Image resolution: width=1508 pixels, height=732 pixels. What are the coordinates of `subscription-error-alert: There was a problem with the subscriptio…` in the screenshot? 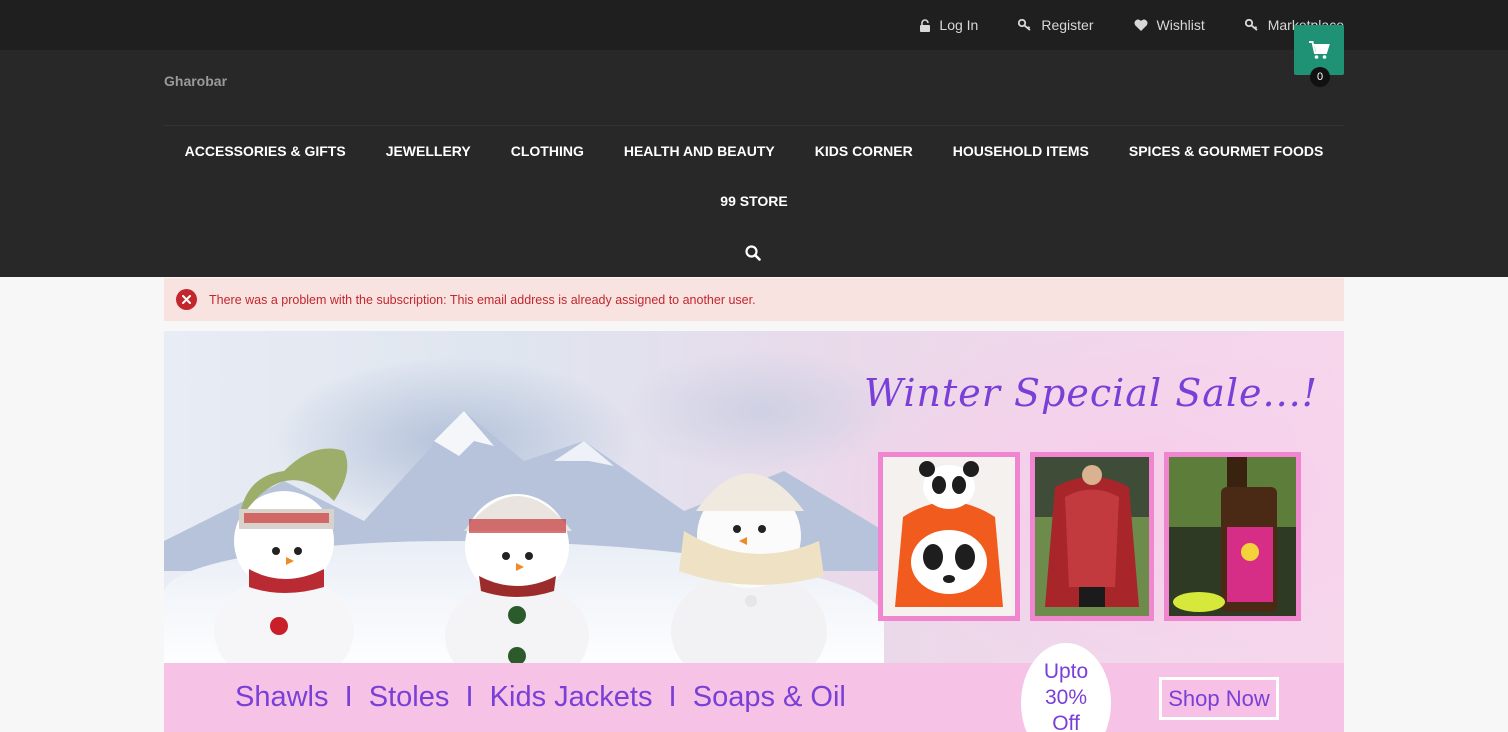 It's located at (754, 299).